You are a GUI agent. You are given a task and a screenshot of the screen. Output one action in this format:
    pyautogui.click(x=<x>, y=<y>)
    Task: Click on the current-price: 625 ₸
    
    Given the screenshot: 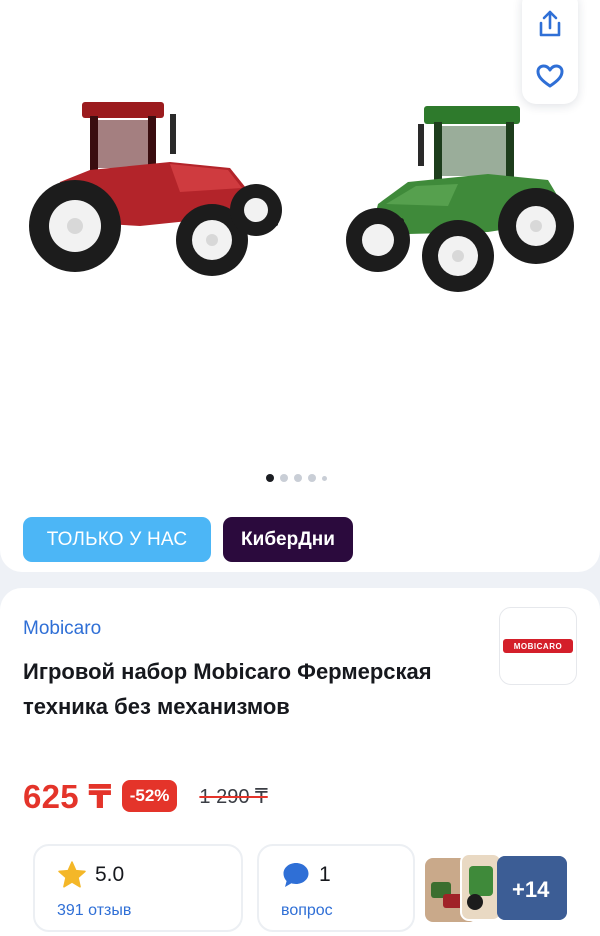 What is the action you would take?
    pyautogui.click(x=67, y=796)
    